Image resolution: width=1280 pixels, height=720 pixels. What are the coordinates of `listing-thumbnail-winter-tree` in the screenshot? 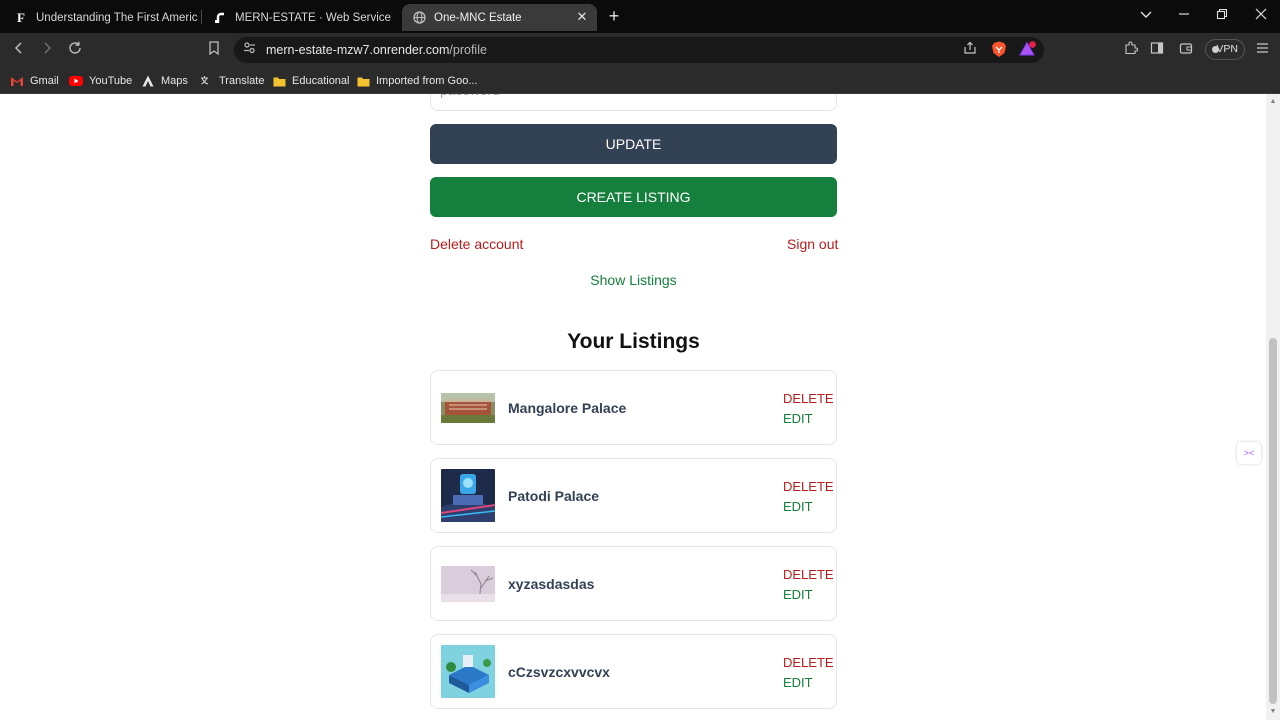 It's located at (468, 584).